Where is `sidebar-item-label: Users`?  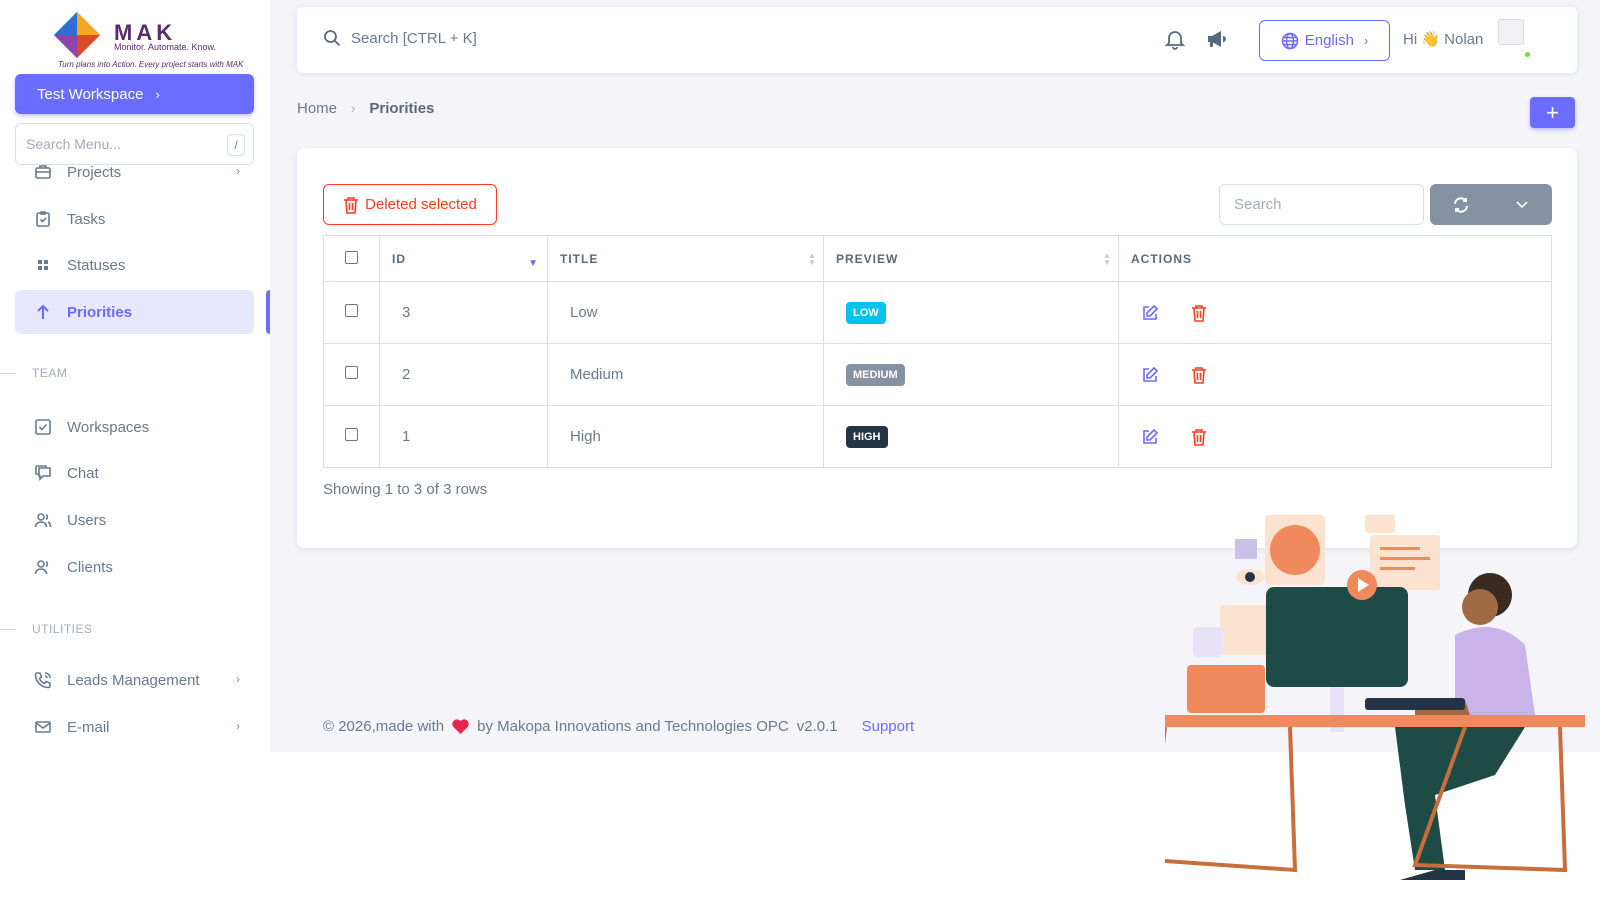
sidebar-item-label: Users is located at coordinates (87, 520).